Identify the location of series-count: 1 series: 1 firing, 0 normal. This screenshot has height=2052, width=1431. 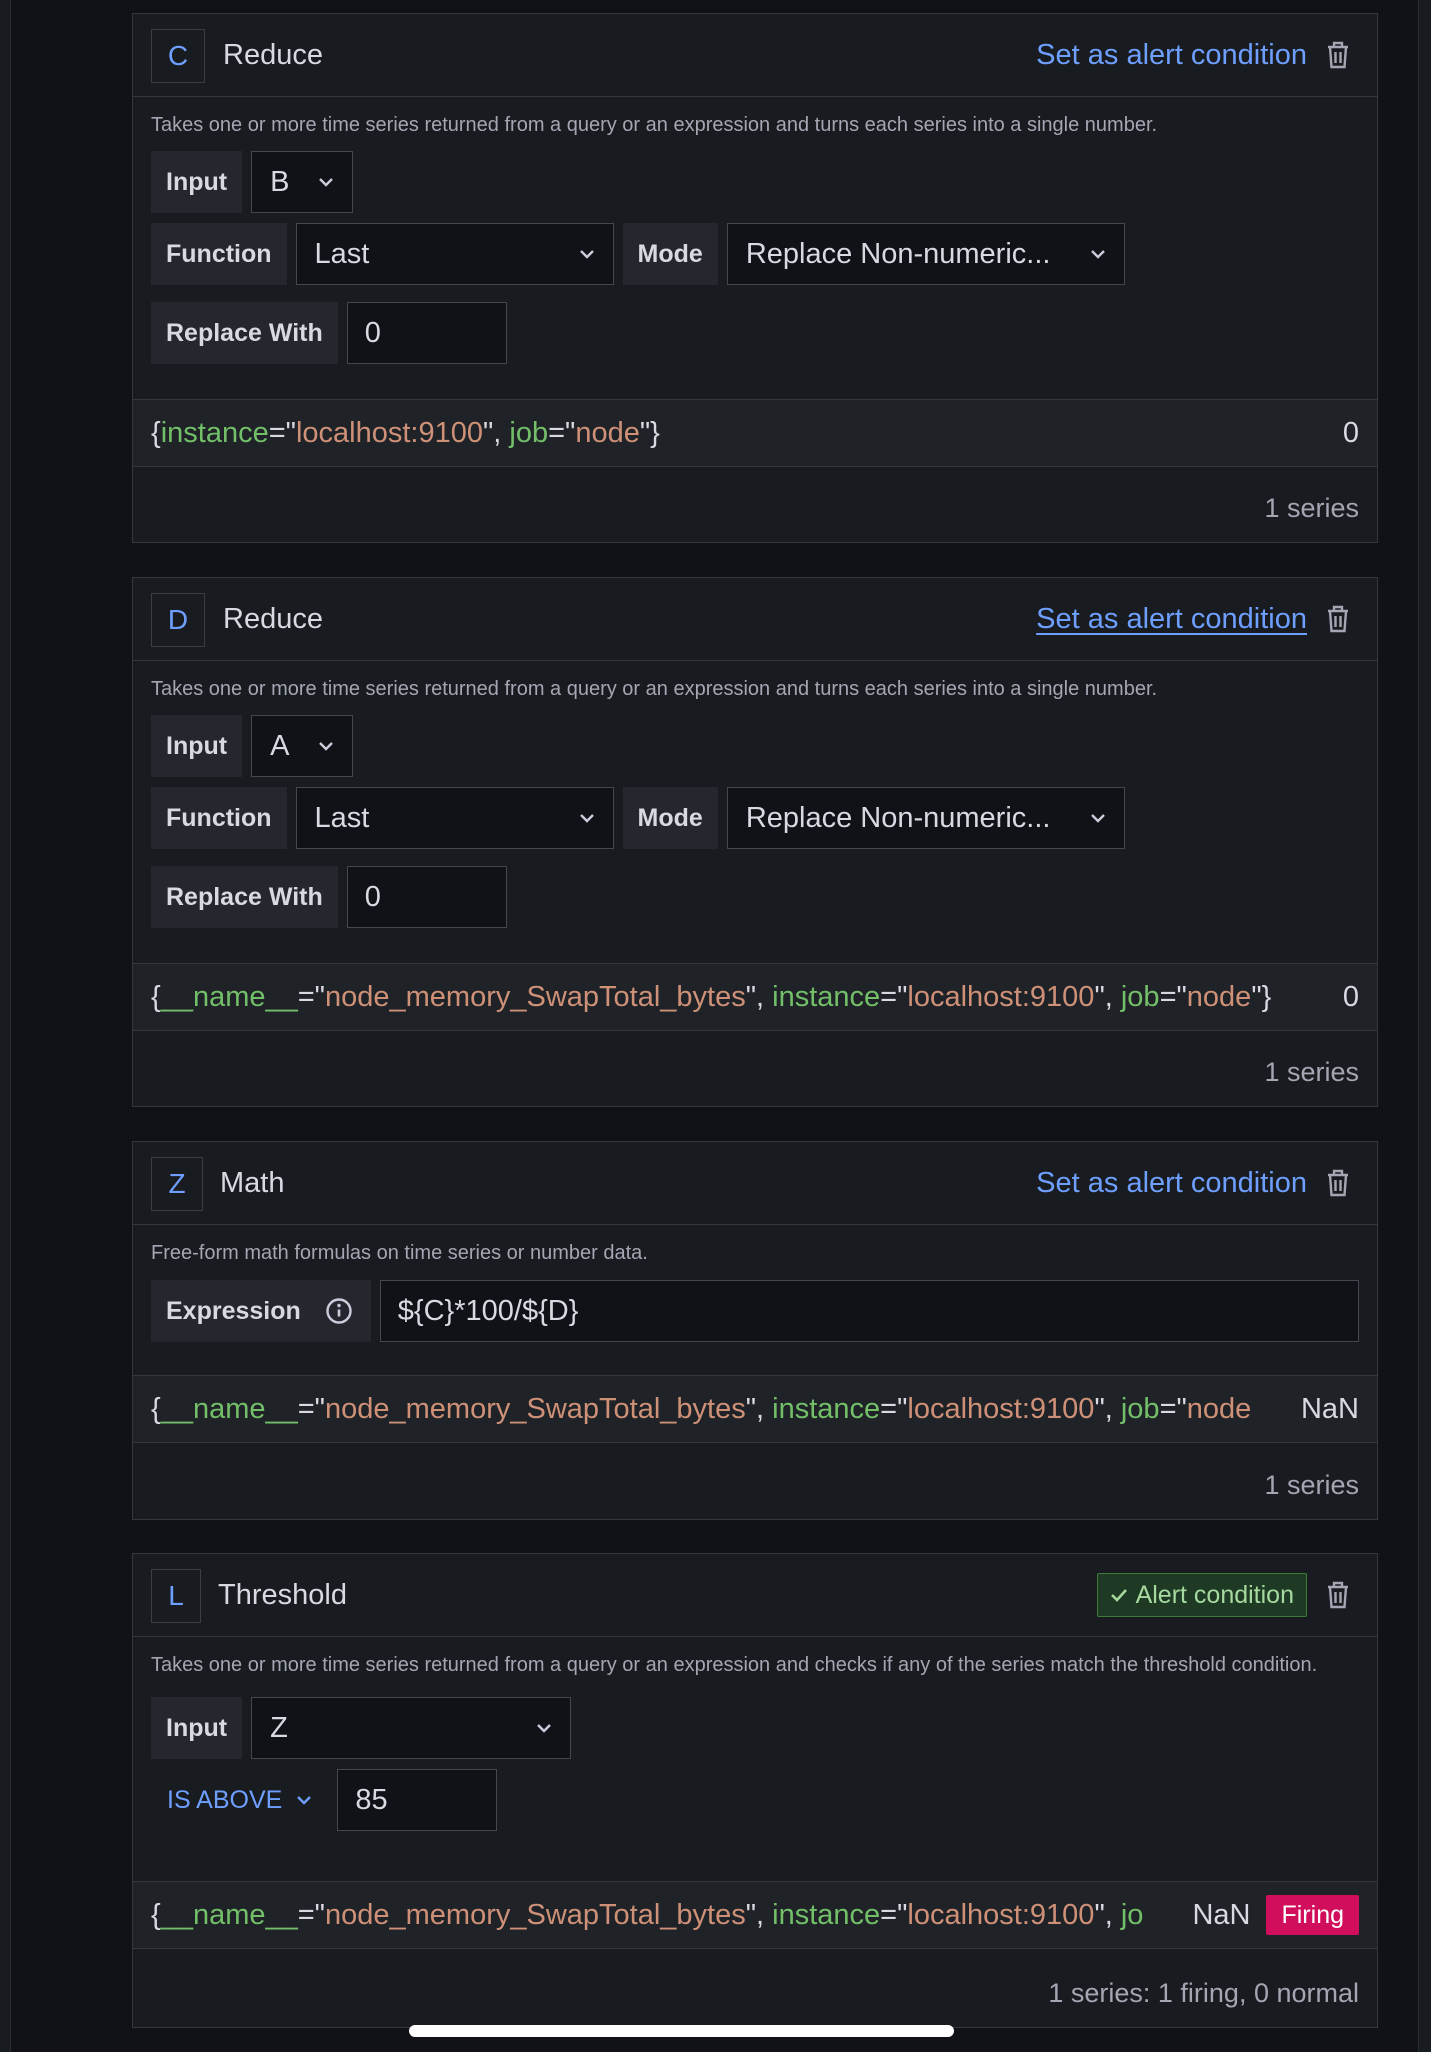
(1203, 1992).